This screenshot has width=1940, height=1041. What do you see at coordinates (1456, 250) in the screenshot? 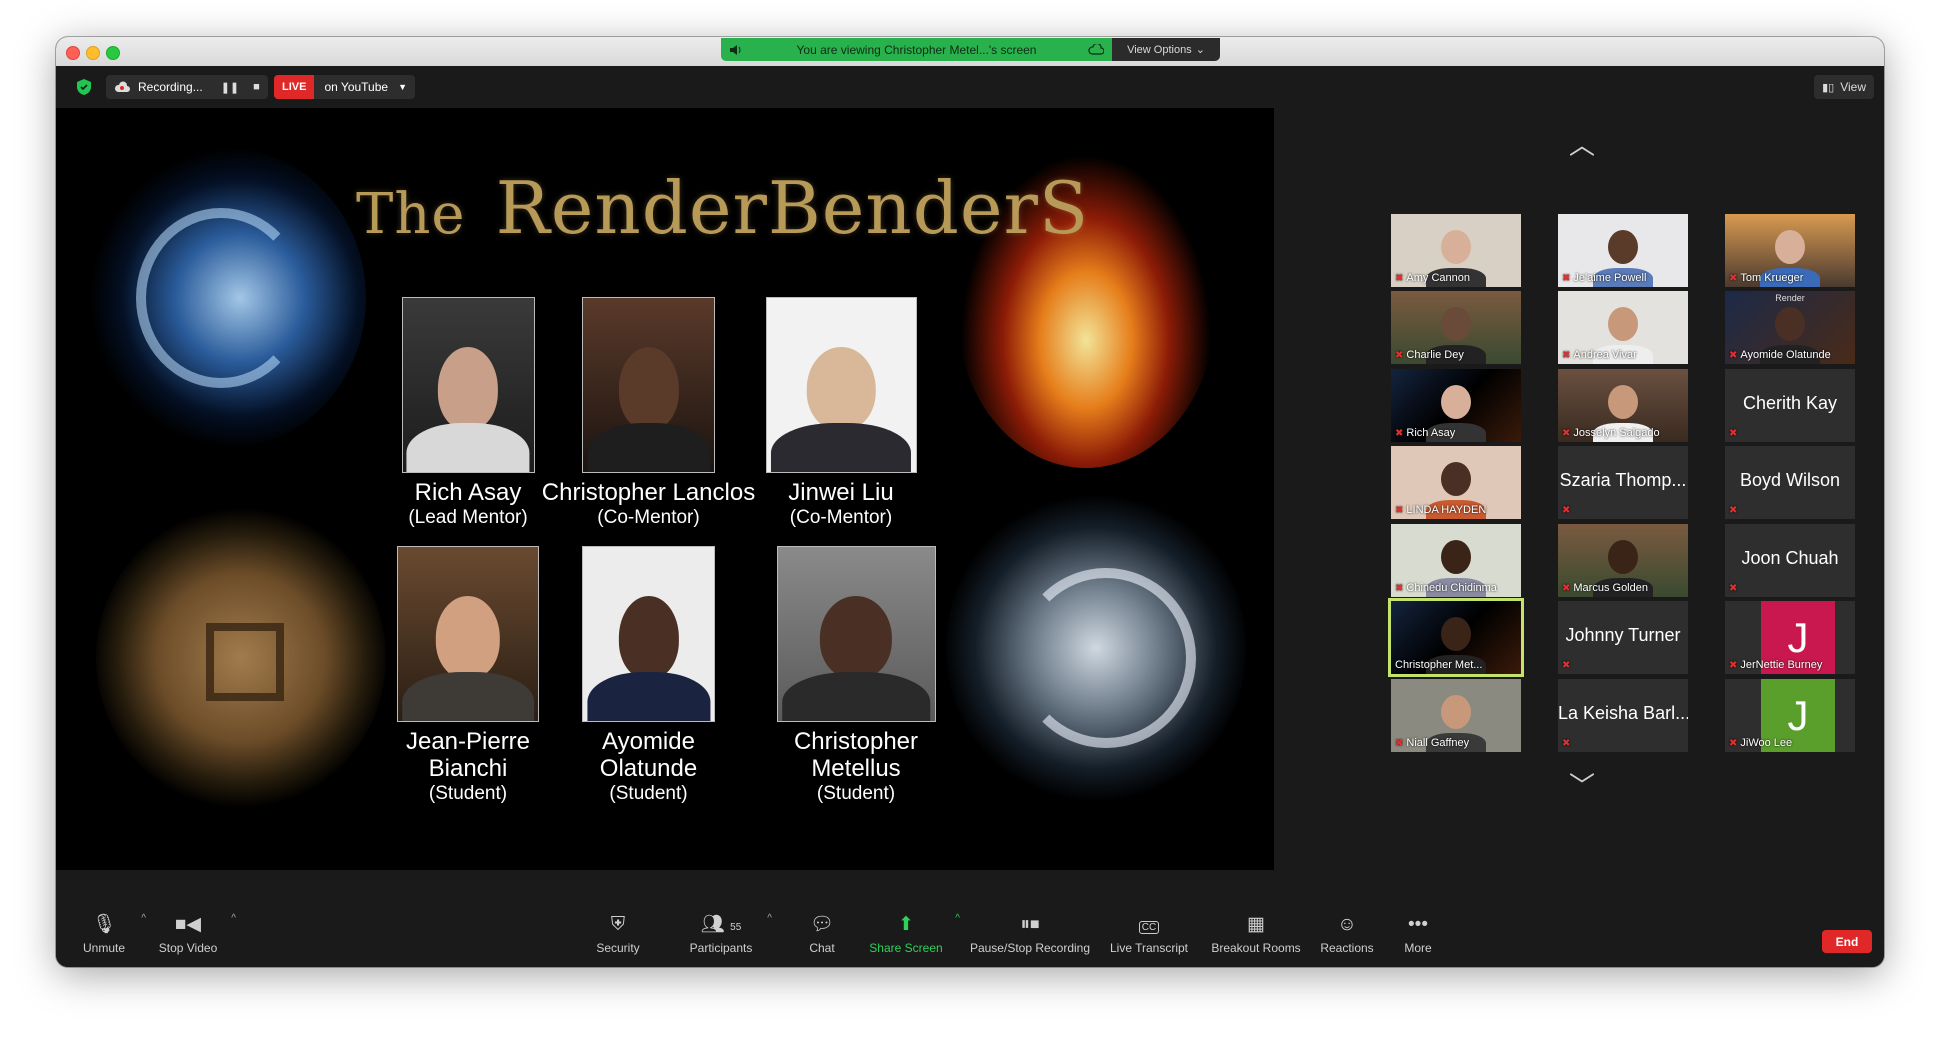
I see `participant-tile: ✖ Amy Cannon` at bounding box center [1456, 250].